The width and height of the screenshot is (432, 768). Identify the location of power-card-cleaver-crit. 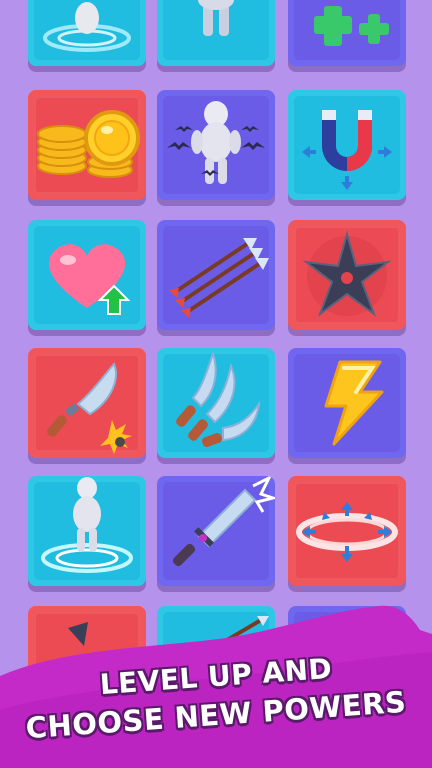
(87, 403).